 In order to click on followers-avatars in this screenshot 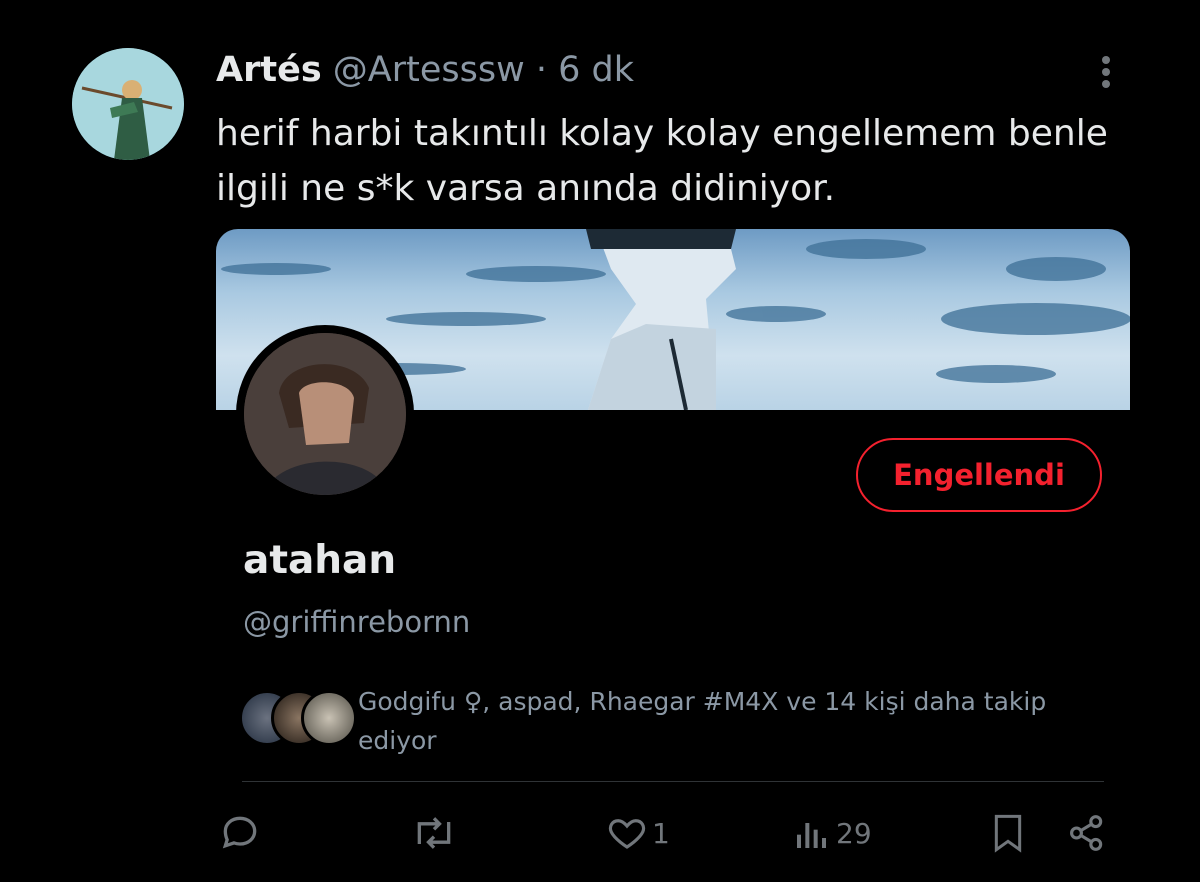, I will do `click(298, 720)`.